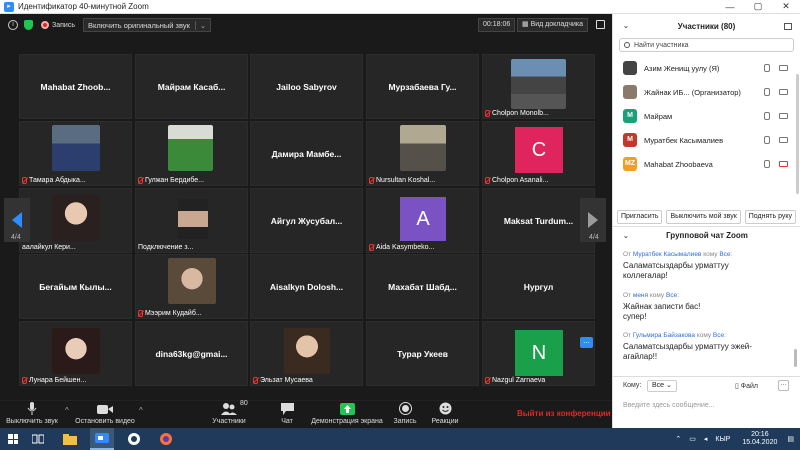 Image resolution: width=800 pixels, height=450 pixels. What do you see at coordinates (70, 439) in the screenshot?
I see `file-explorer-icon` at bounding box center [70, 439].